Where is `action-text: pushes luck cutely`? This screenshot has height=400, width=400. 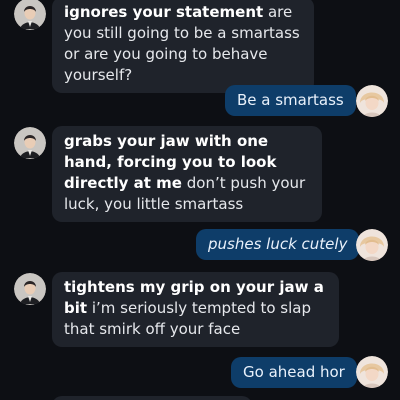
action-text: pushes luck cutely is located at coordinates (278, 244).